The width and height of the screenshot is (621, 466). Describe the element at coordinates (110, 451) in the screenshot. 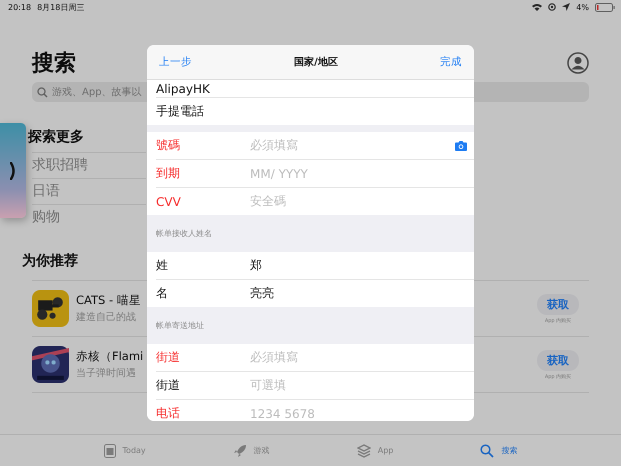

I see `today-icon` at that location.